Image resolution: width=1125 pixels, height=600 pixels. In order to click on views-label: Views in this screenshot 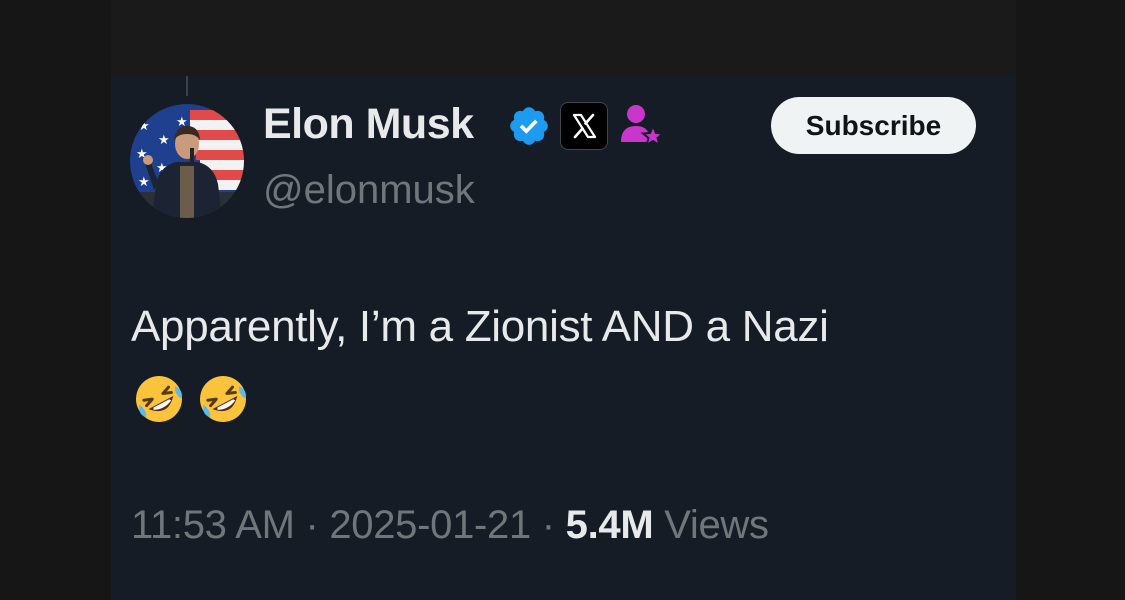, I will do `click(716, 525)`.